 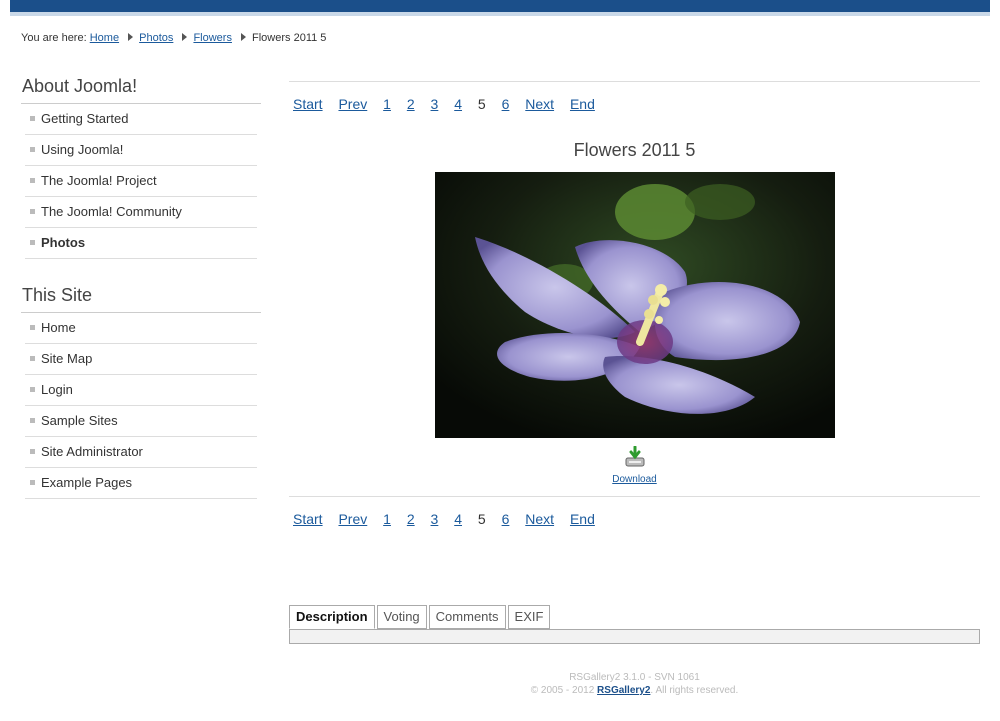 What do you see at coordinates (623, 690) in the screenshot?
I see `footer-rsgallery-link: RSGallery2` at bounding box center [623, 690].